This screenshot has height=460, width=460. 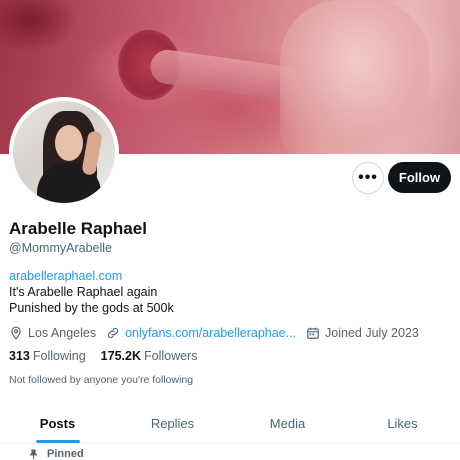 I want to click on tab-replies: Replies, so click(x=172, y=423).